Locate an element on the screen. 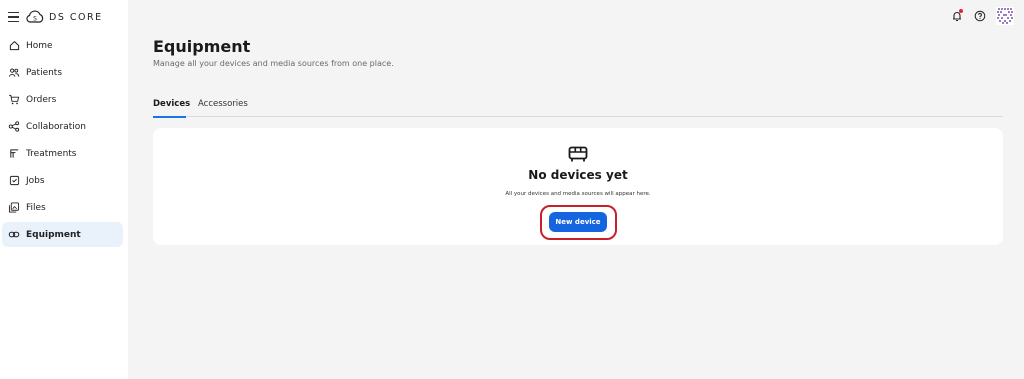 The width and height of the screenshot is (1024, 379). cart-icon is located at coordinates (14, 100).